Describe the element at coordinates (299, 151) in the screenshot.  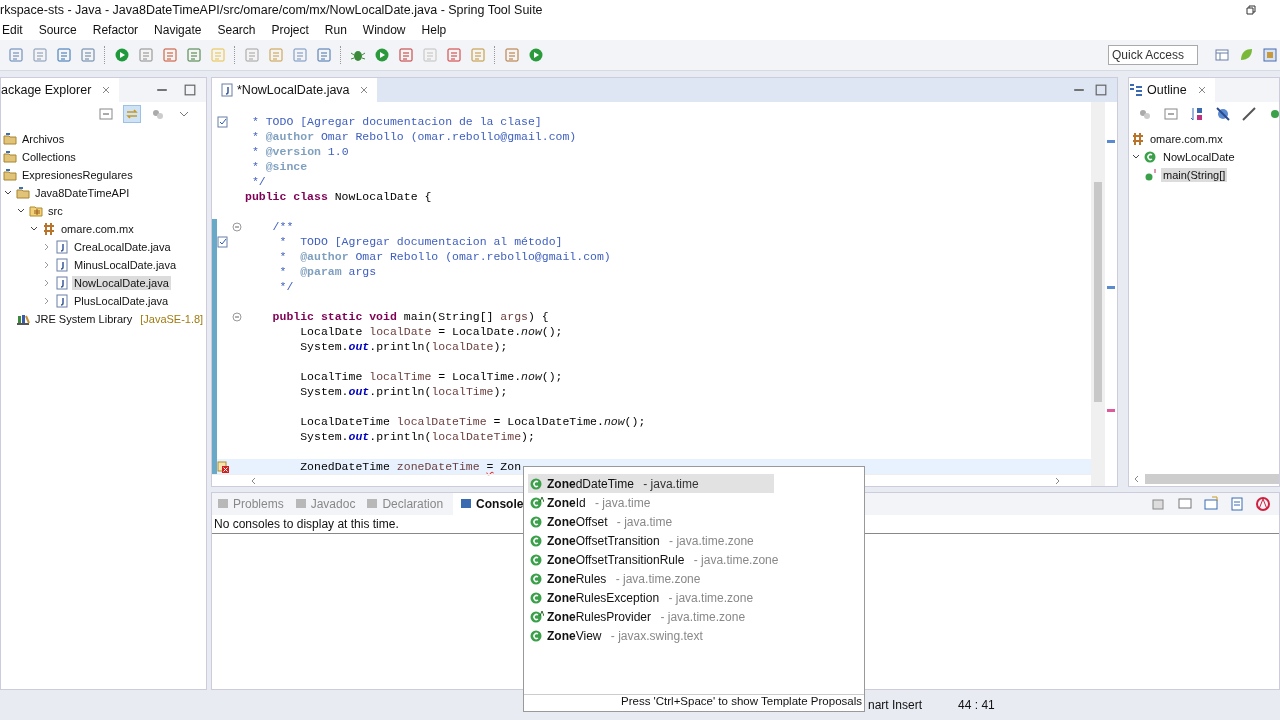
I see `code-line: * @version 1.0` at that location.